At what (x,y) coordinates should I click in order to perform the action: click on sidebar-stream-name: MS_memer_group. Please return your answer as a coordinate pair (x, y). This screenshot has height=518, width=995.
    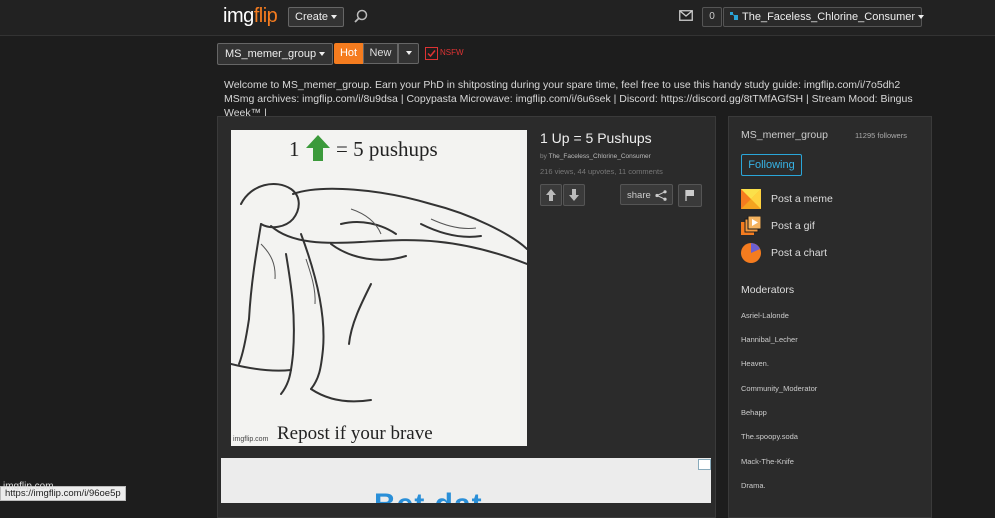
    Looking at the image, I should click on (784, 135).